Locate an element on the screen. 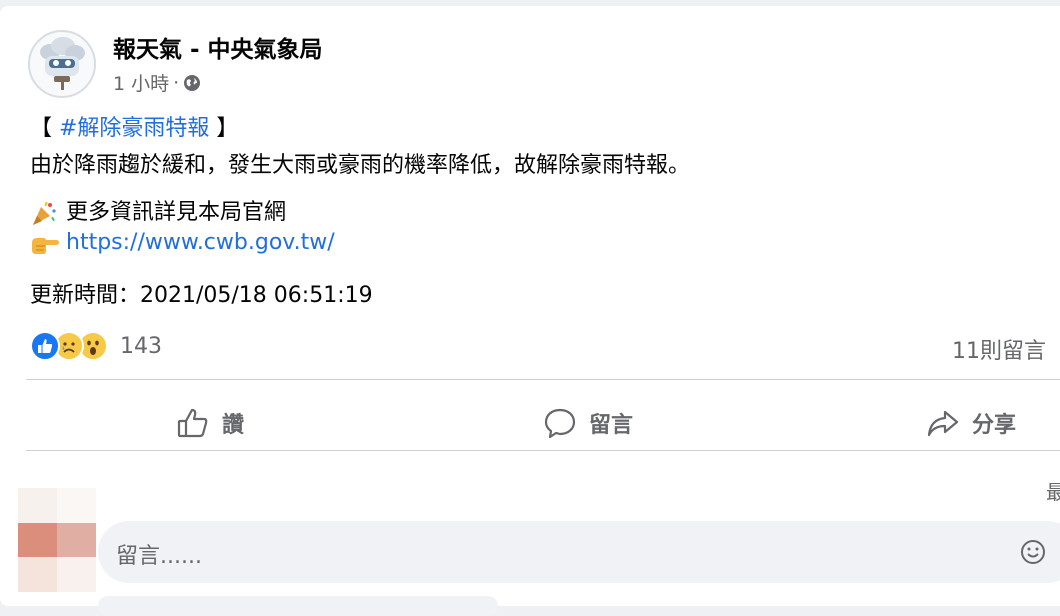  party-popper-icon is located at coordinates (45, 213).